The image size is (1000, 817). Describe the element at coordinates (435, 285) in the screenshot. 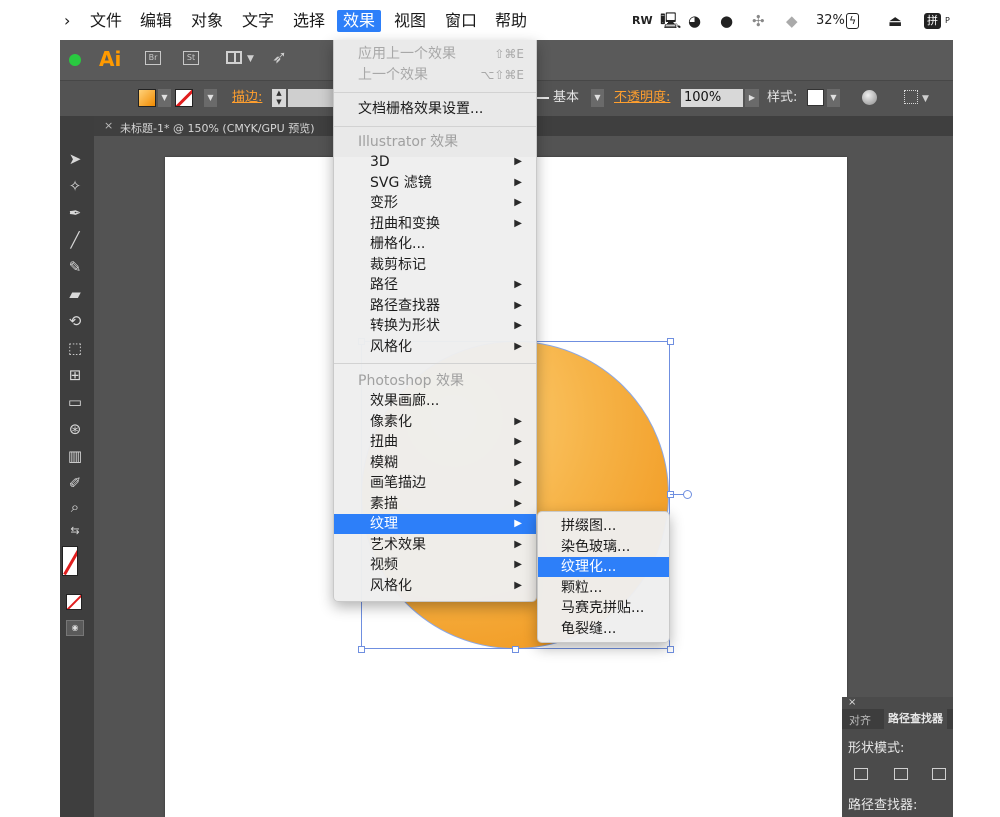

I see `menu-item-path: 路径 ▶` at that location.